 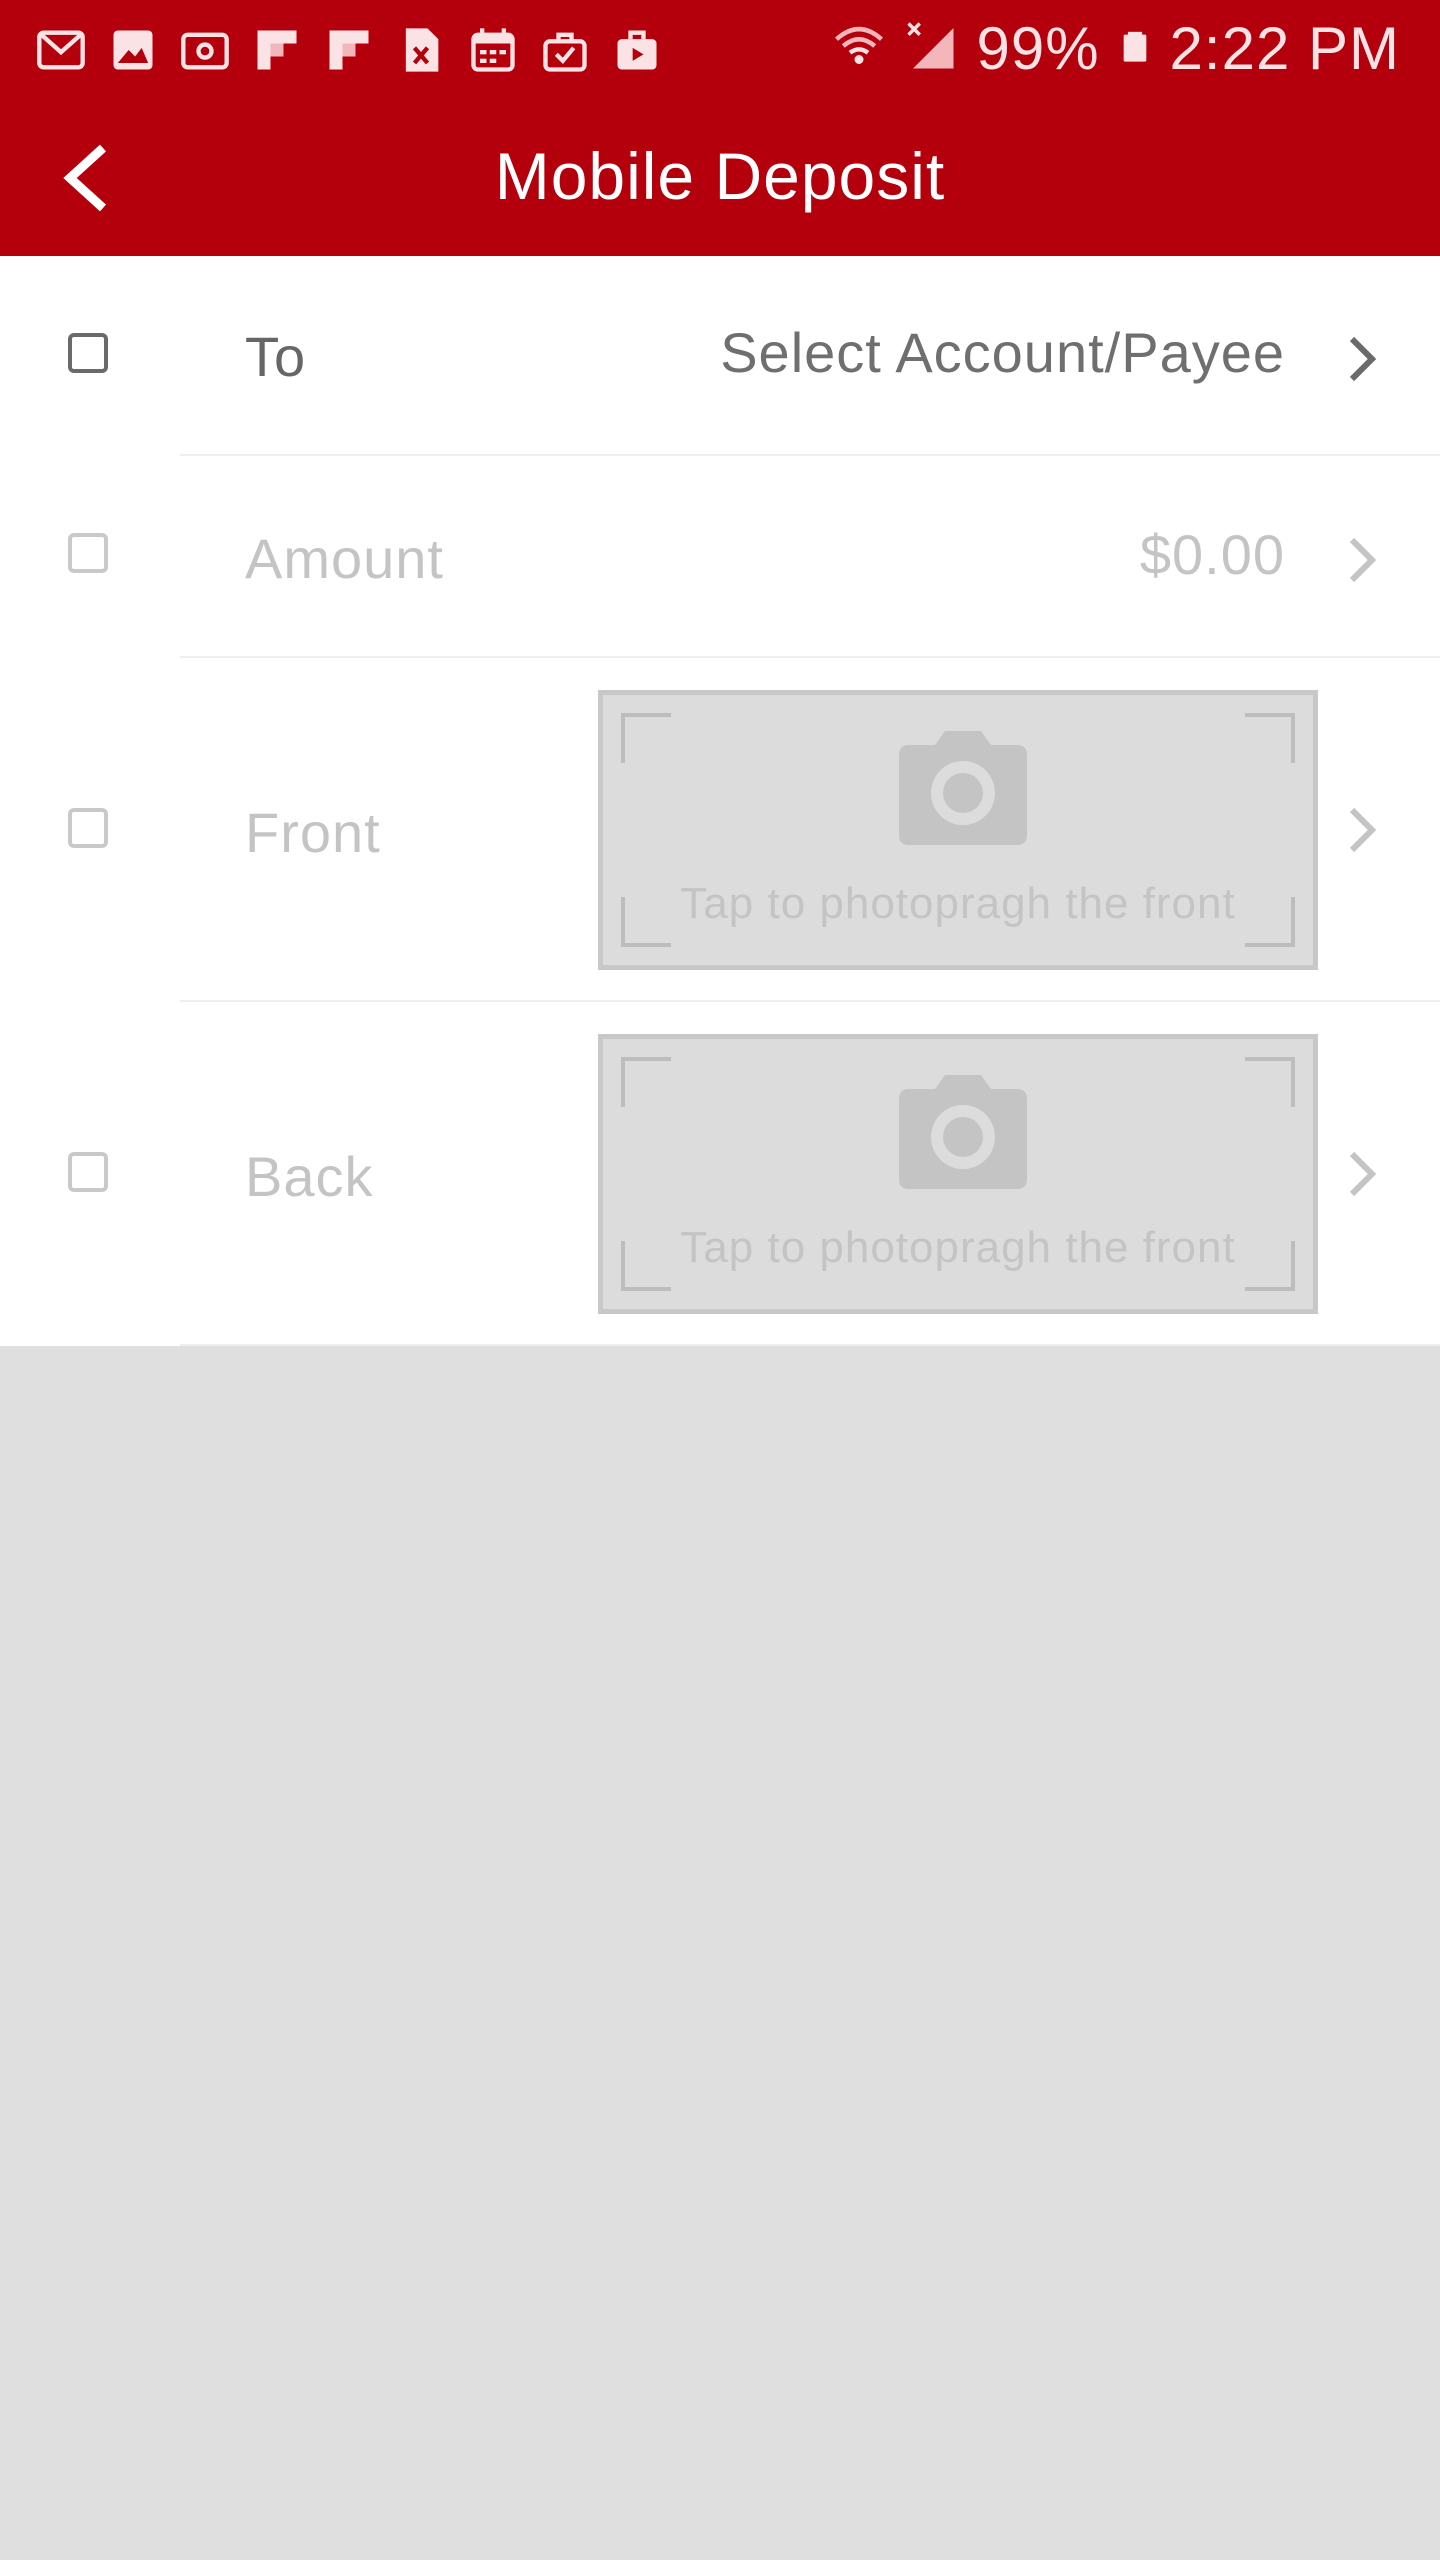 I want to click on gallery-icon, so click(x=133, y=50).